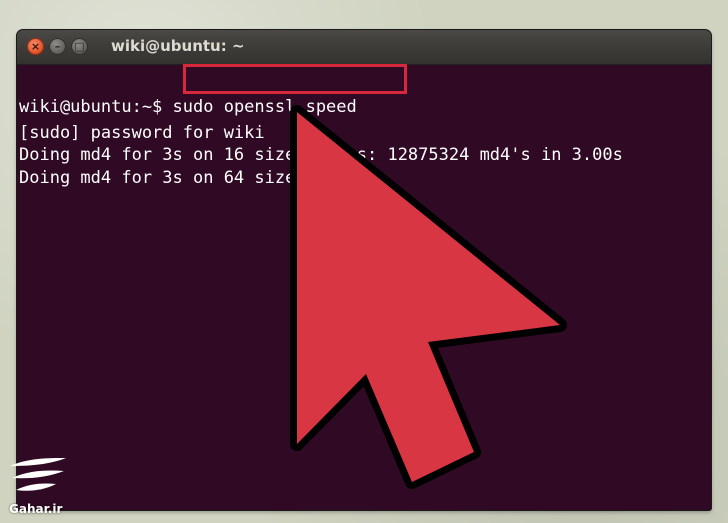 This screenshot has width=728, height=523. Describe the element at coordinates (36, 509) in the screenshot. I see `watermark-text: Gahar.ir` at that location.